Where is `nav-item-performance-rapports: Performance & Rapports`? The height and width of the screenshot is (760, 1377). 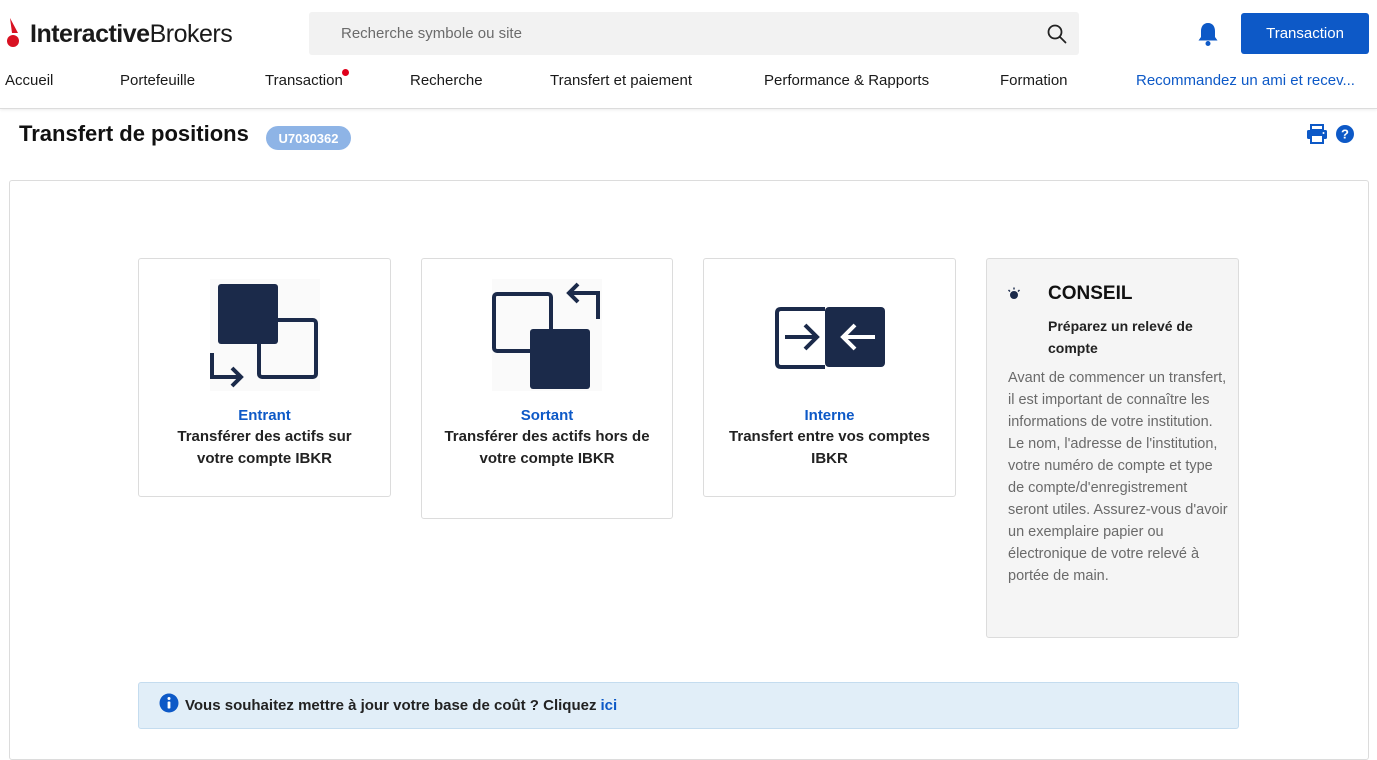 nav-item-performance-rapports: Performance & Rapports is located at coordinates (846, 80).